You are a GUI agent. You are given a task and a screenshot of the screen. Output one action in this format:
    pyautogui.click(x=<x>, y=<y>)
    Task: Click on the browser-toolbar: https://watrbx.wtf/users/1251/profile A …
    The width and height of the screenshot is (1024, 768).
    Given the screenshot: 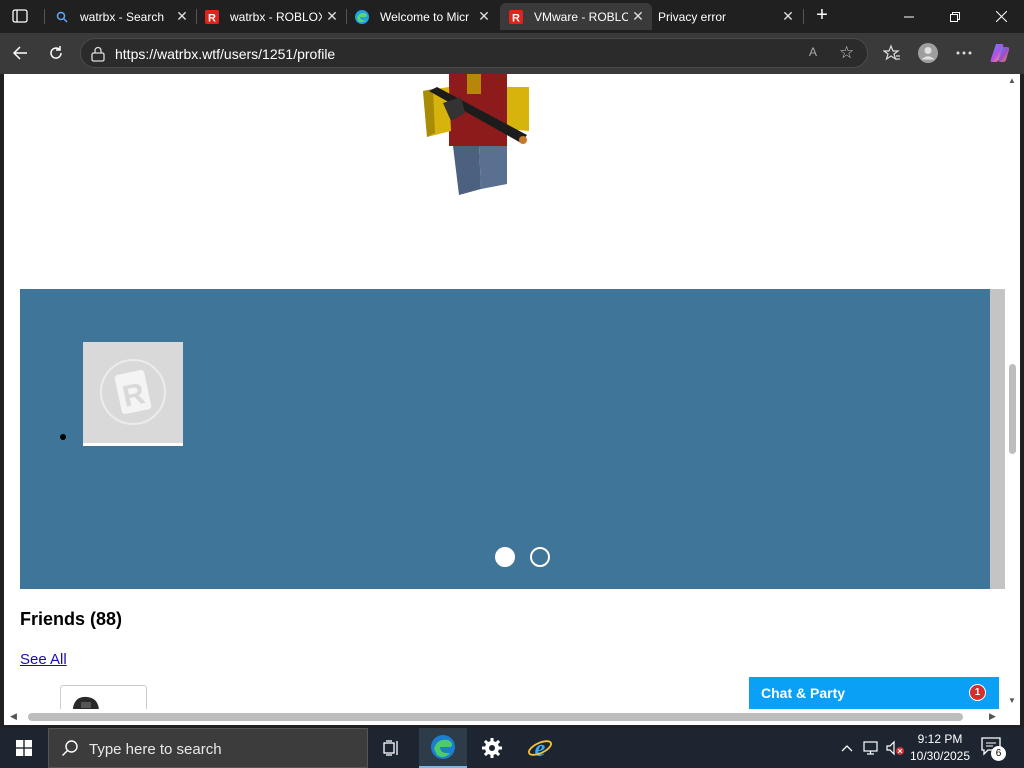 What is the action you would take?
    pyautogui.click(x=512, y=53)
    